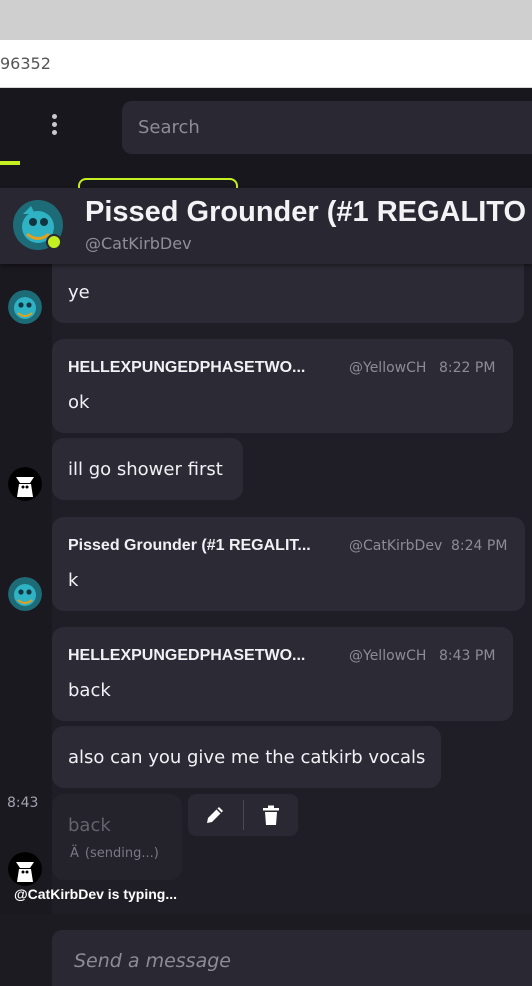 This screenshot has width=532, height=986. What do you see at coordinates (54, 242) in the screenshot?
I see `online-status-dot` at bounding box center [54, 242].